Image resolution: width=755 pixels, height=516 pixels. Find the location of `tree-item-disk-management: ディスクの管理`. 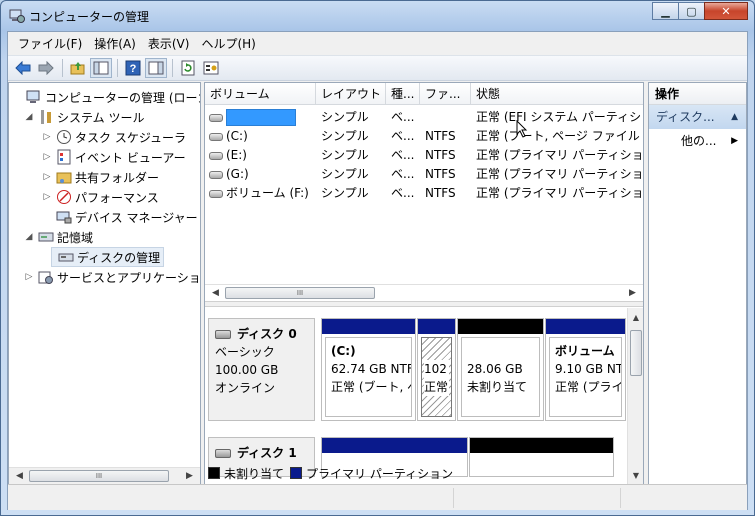

tree-item-disk-management: ディスクの管理 is located at coordinates (108, 257).